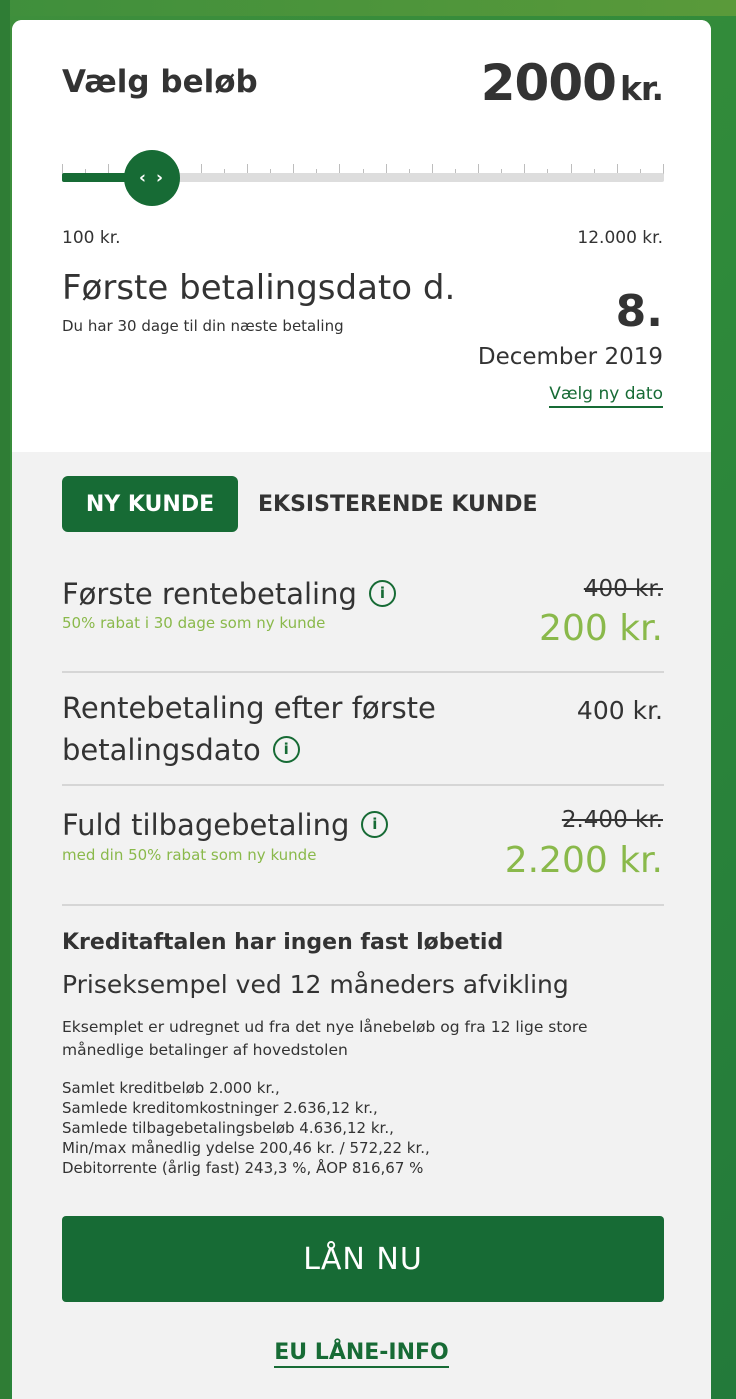 The height and width of the screenshot is (1399, 736). I want to click on amount-unit: kr., so click(641, 88).